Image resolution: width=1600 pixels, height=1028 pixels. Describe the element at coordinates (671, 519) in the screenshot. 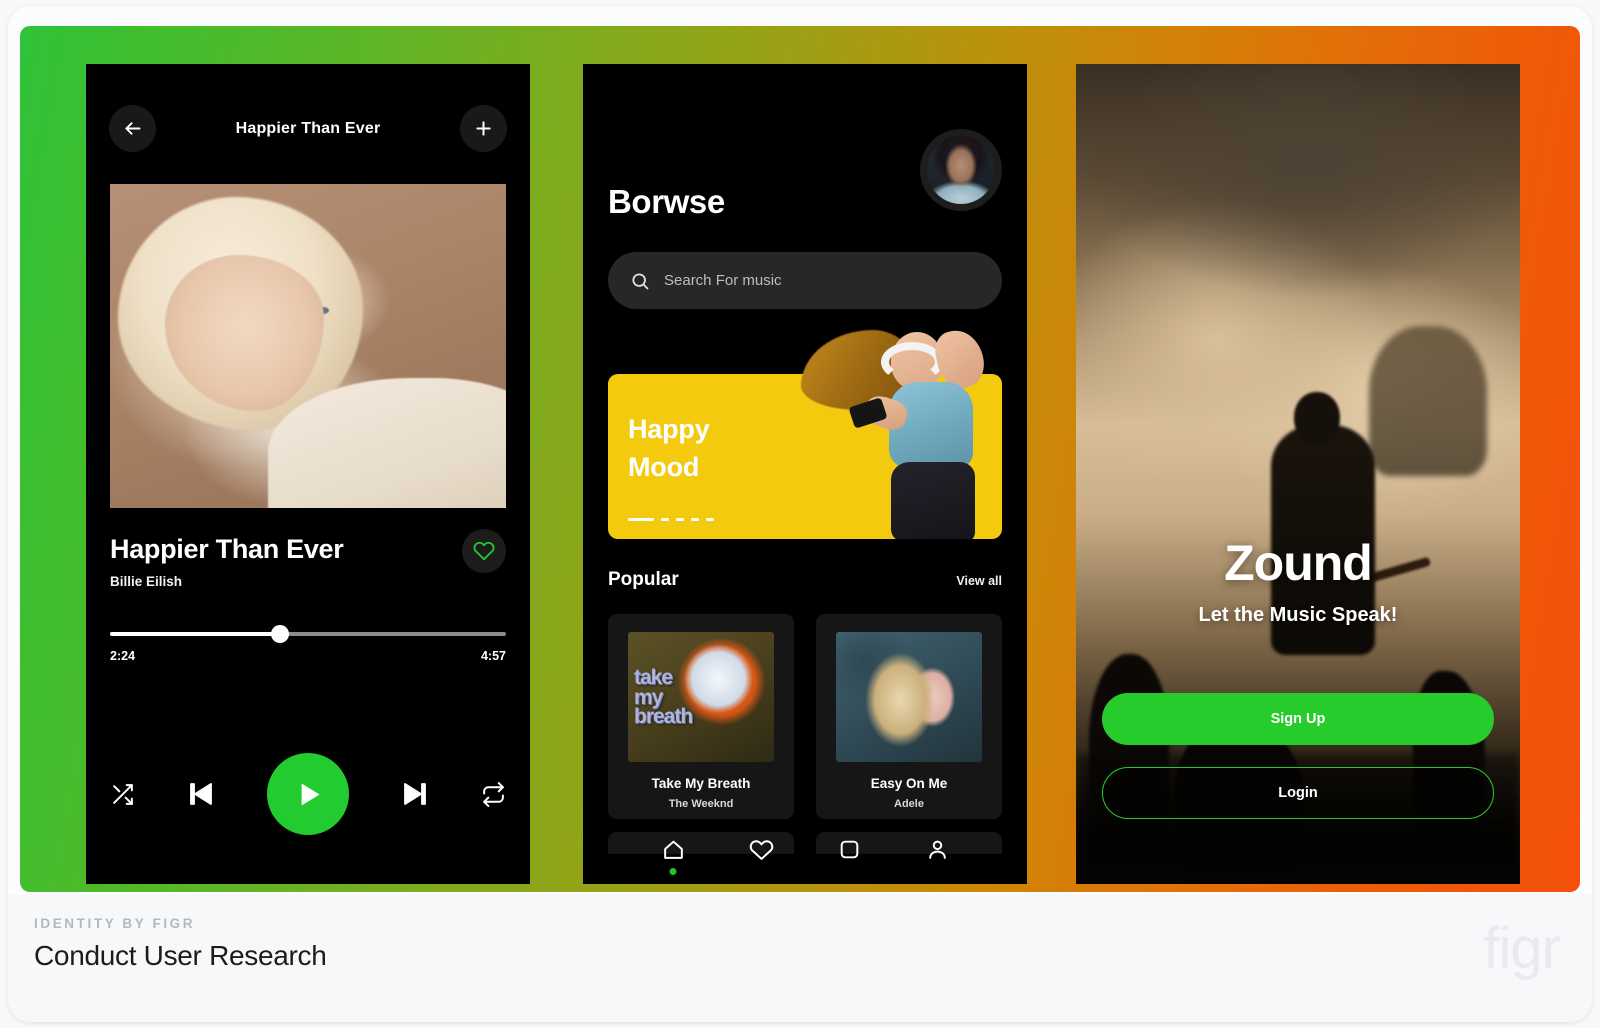

I see `banner-pagination` at that location.